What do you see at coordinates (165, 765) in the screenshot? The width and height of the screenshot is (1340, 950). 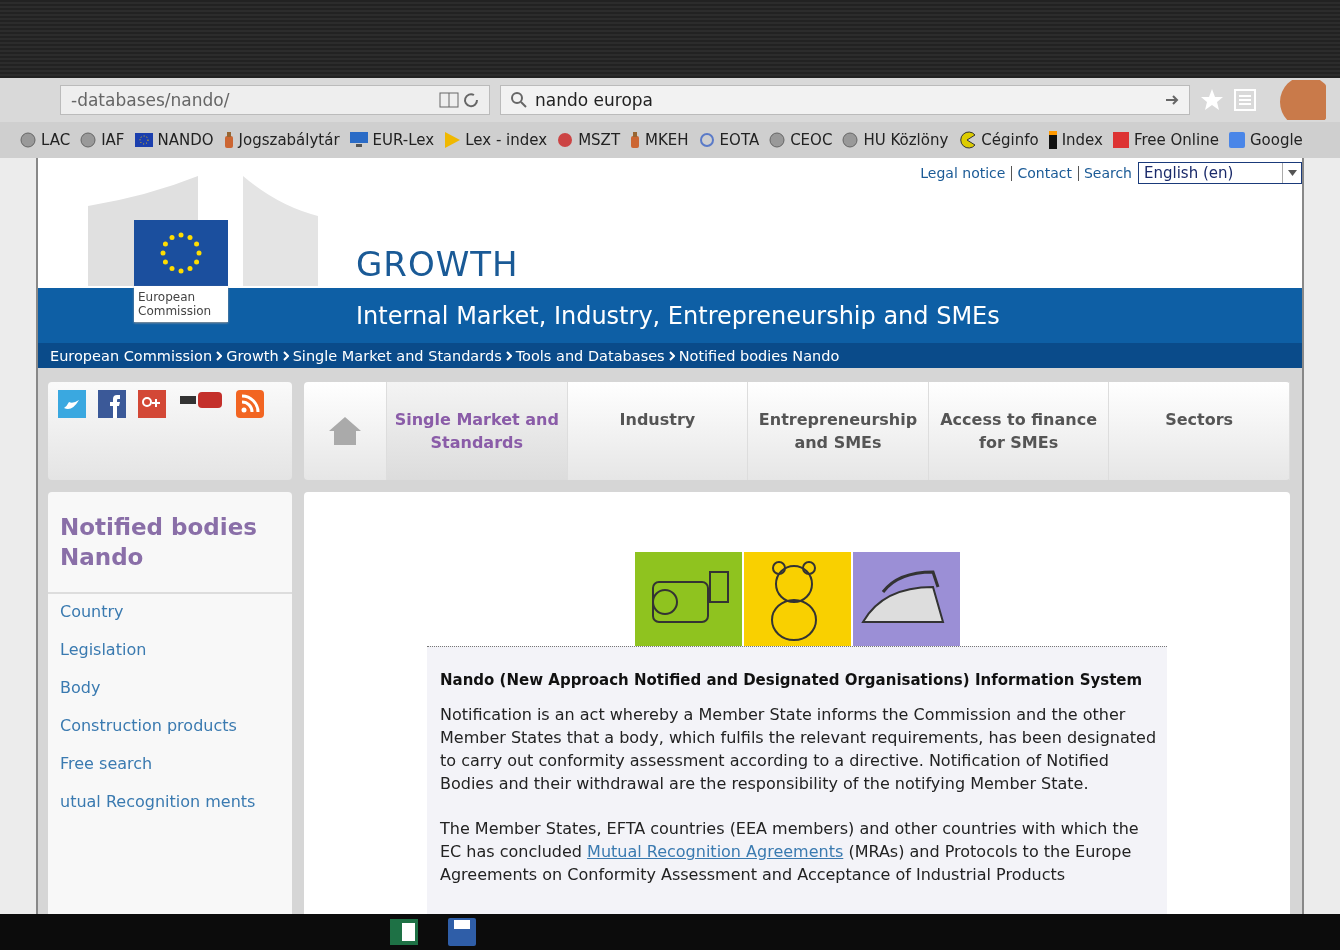 I see `sidebar-link: Free search` at bounding box center [165, 765].